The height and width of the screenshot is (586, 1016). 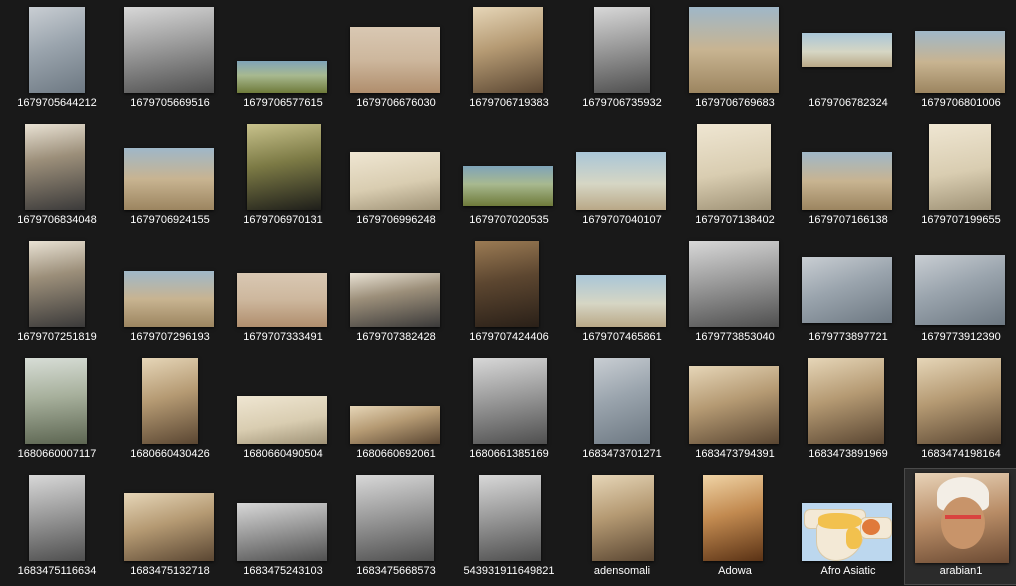 I want to click on file-item: 1680660430426, so click(x=170, y=409).